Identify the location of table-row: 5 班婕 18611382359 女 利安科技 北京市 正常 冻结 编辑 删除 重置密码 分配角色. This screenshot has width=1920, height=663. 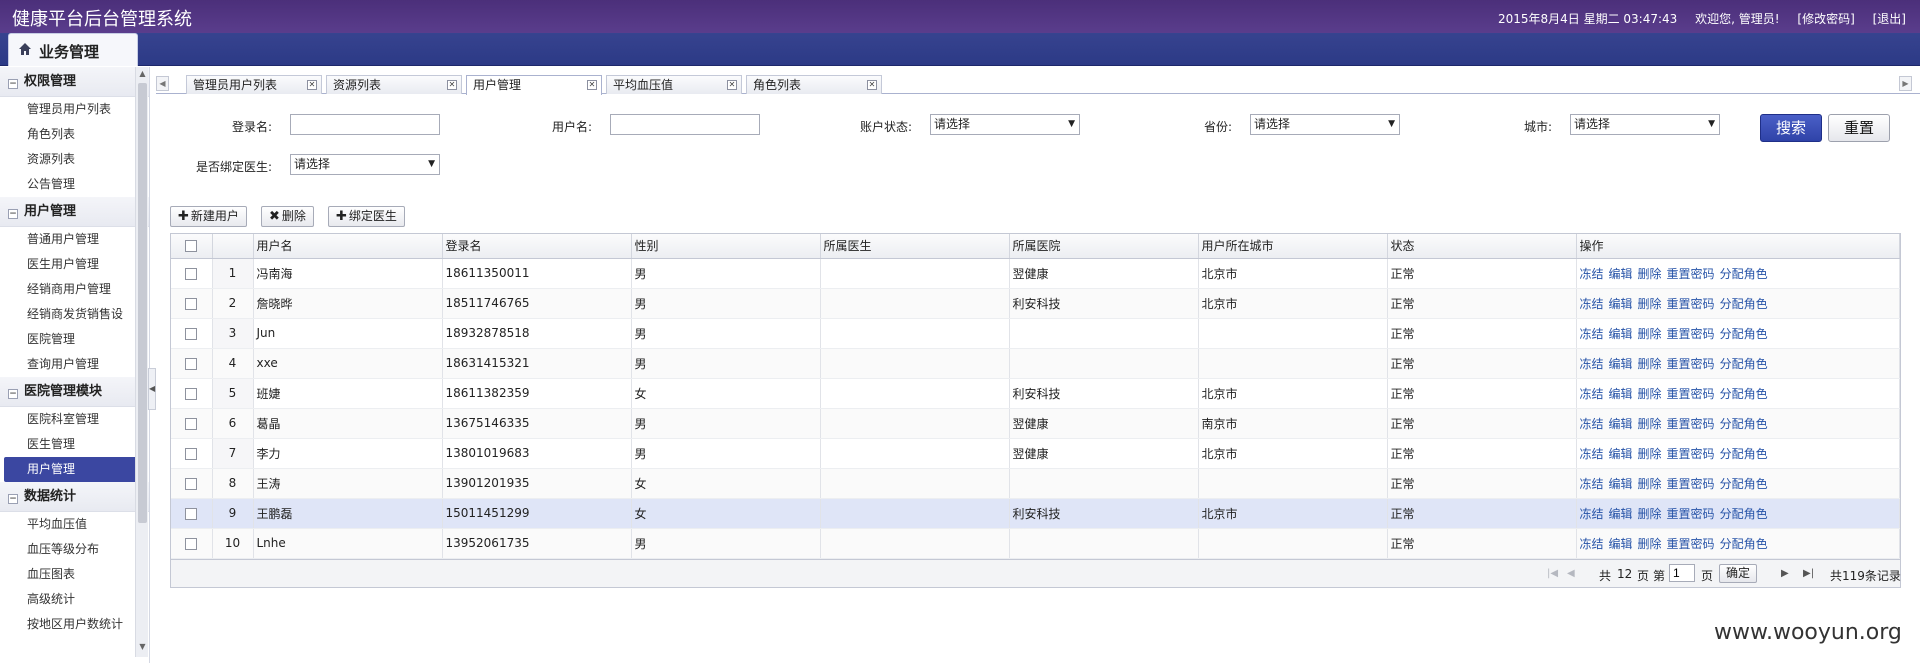
(1035, 393).